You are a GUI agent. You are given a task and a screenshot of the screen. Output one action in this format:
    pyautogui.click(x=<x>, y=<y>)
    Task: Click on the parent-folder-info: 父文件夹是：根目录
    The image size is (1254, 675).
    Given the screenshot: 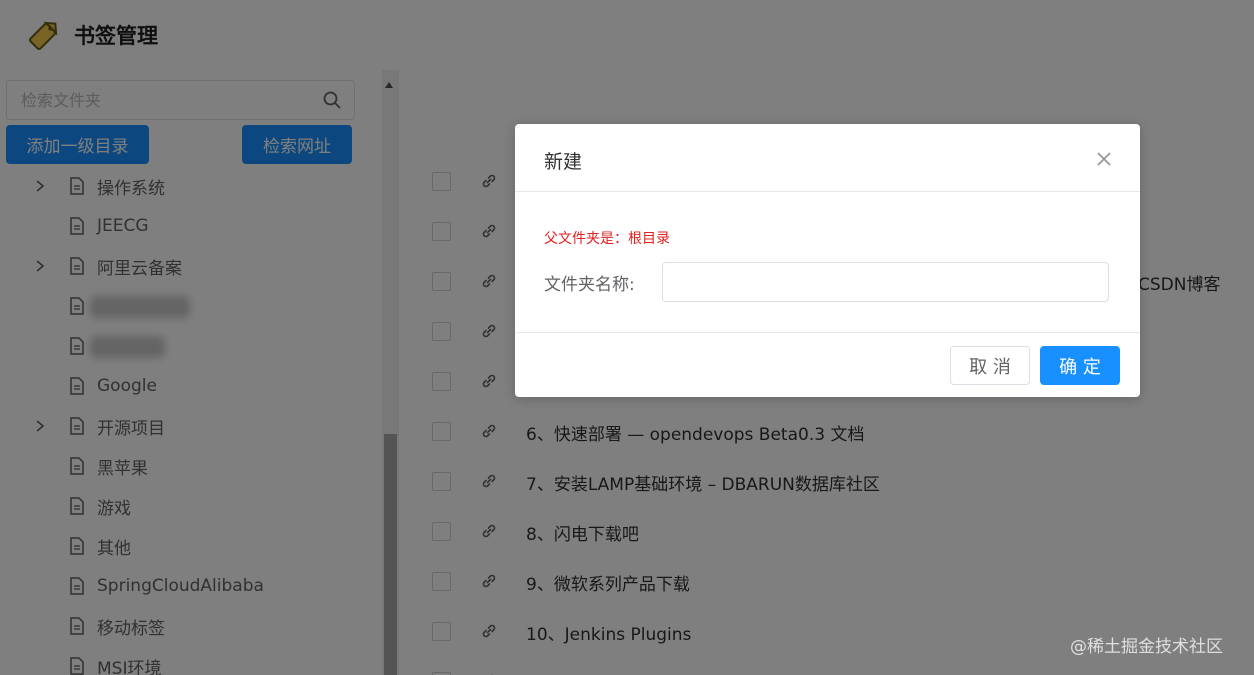 What is the action you would take?
    pyautogui.click(x=607, y=239)
    